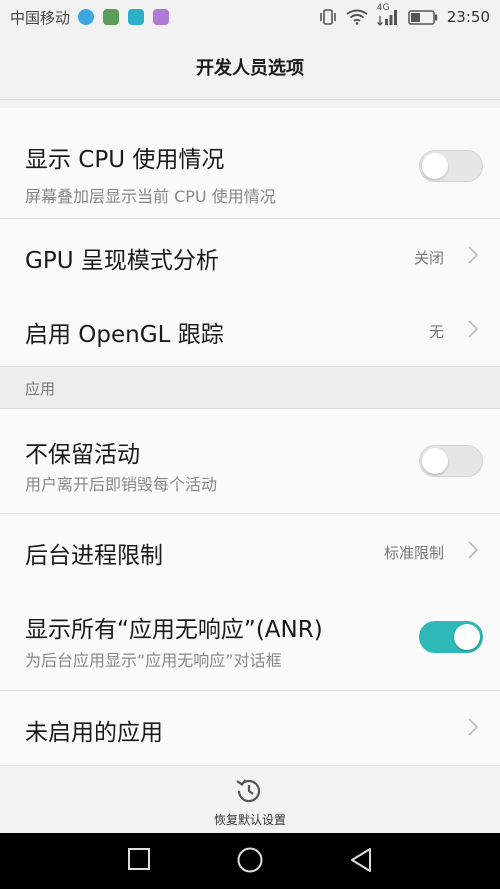 Image resolution: width=500 pixels, height=889 pixels. I want to click on navigation-bar, so click(250, 861).